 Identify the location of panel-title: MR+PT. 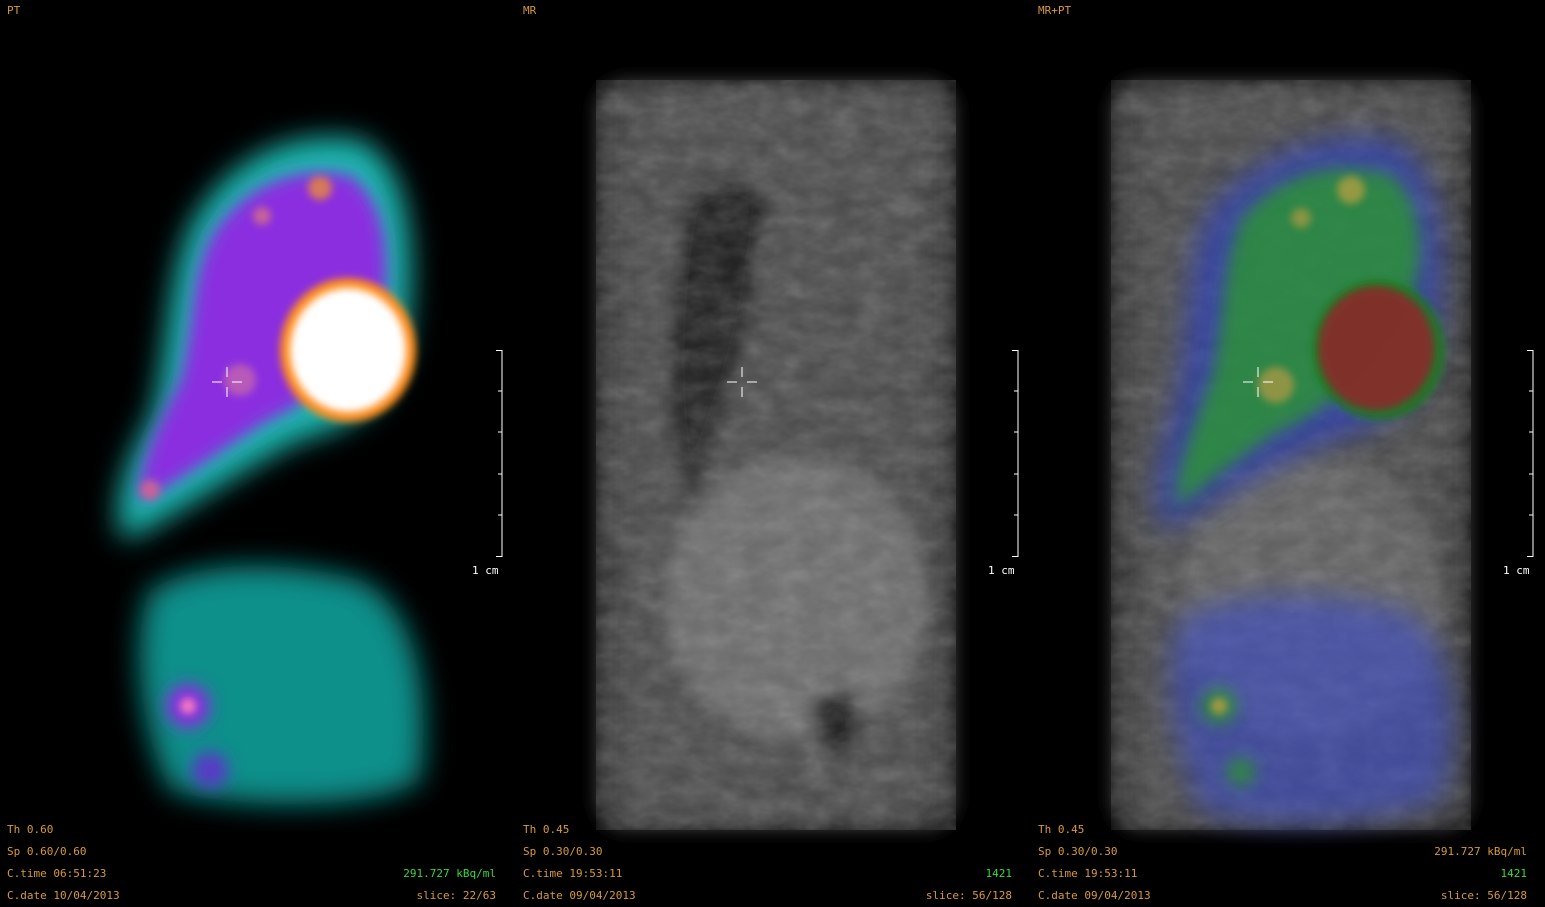
(1055, 10).